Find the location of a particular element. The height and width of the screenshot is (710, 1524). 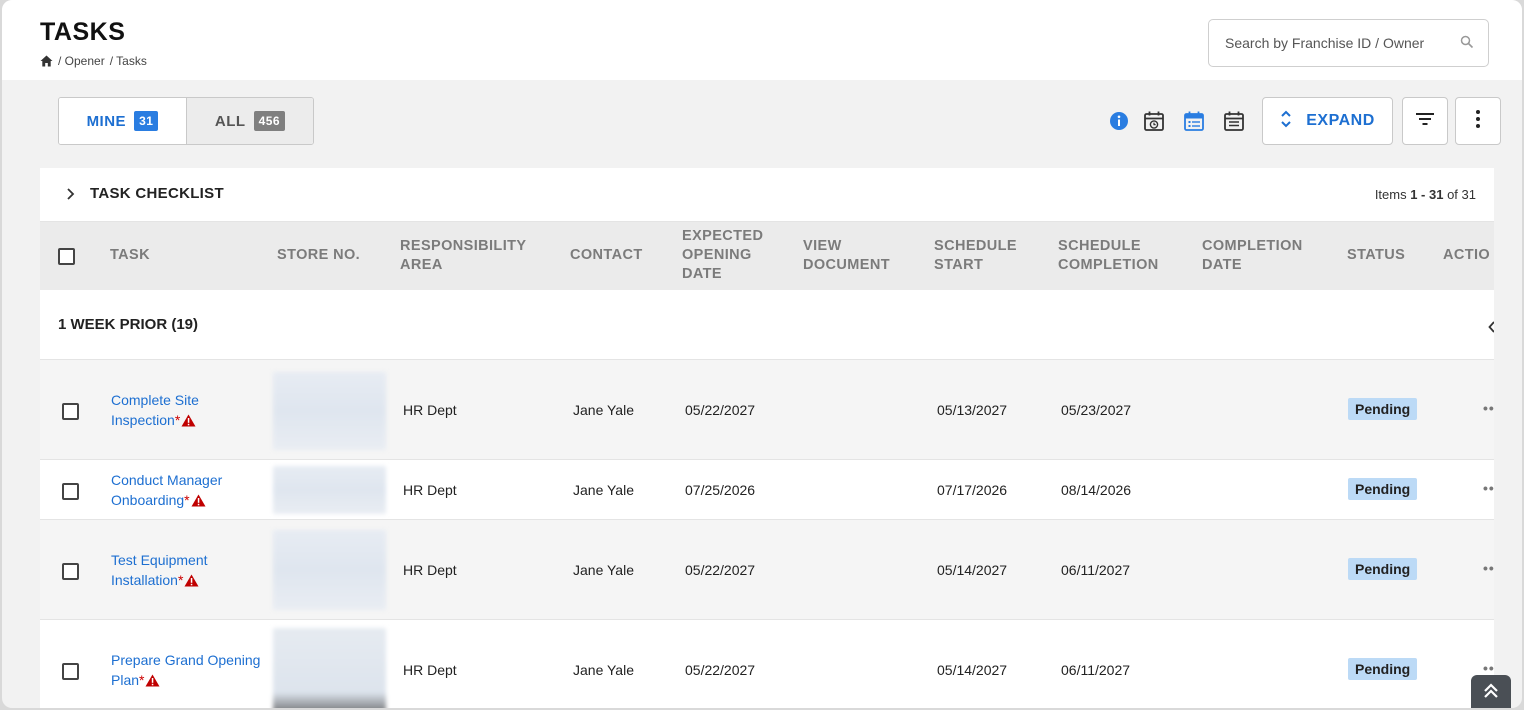

filter-button is located at coordinates (1425, 121).